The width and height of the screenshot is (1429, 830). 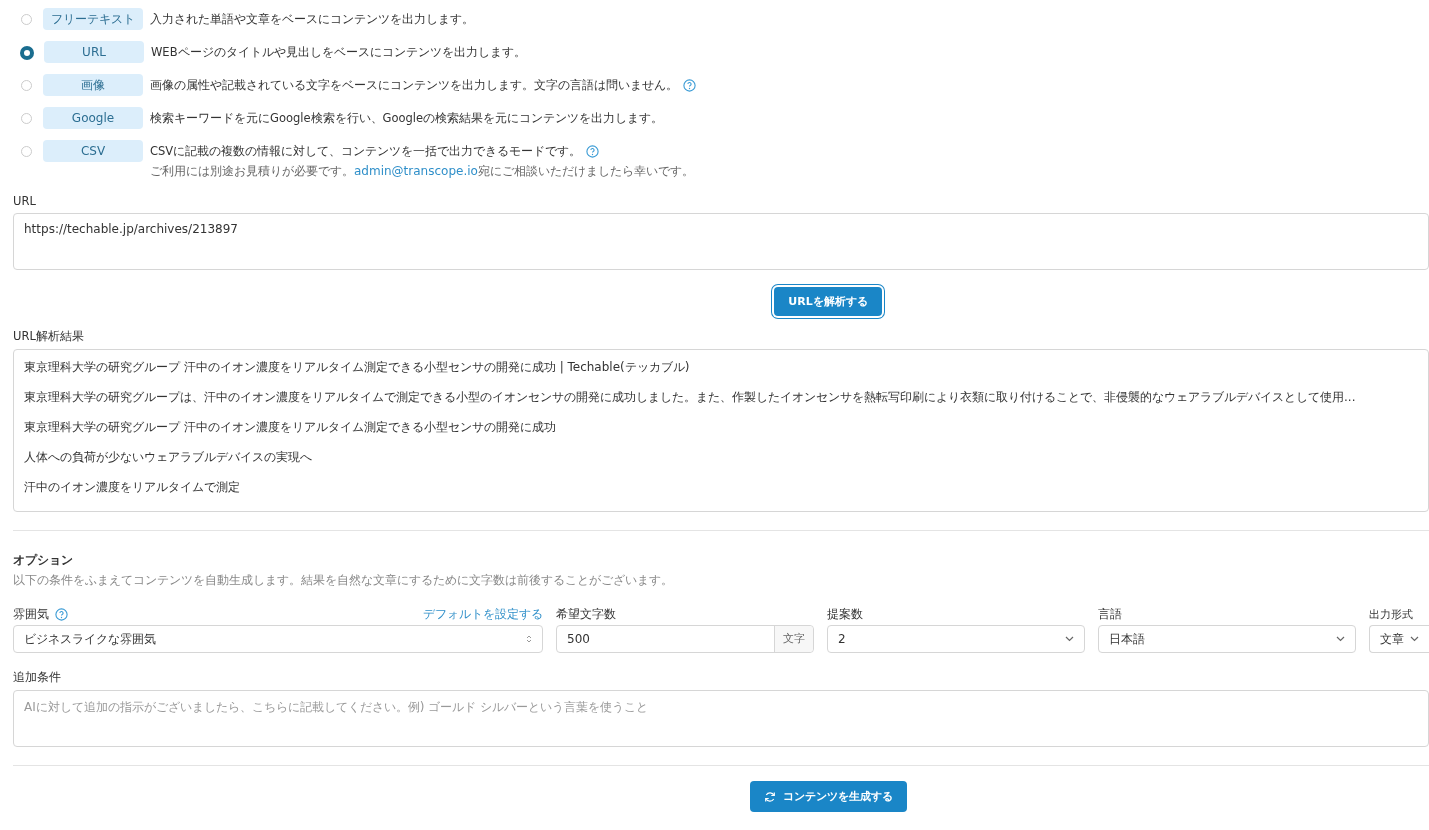 What do you see at coordinates (414, 85) in the screenshot?
I see `mode-description: 画像の属性や記載されている文字をベースにコンテンツを出力します。文字の言語は問いません。` at bounding box center [414, 85].